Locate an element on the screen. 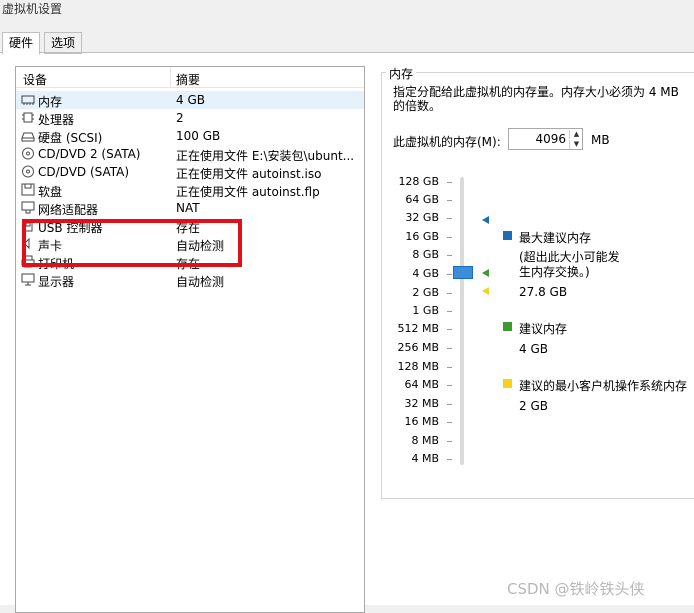 This screenshot has height=613, width=694. device-summary: 存在 is located at coordinates (188, 228).